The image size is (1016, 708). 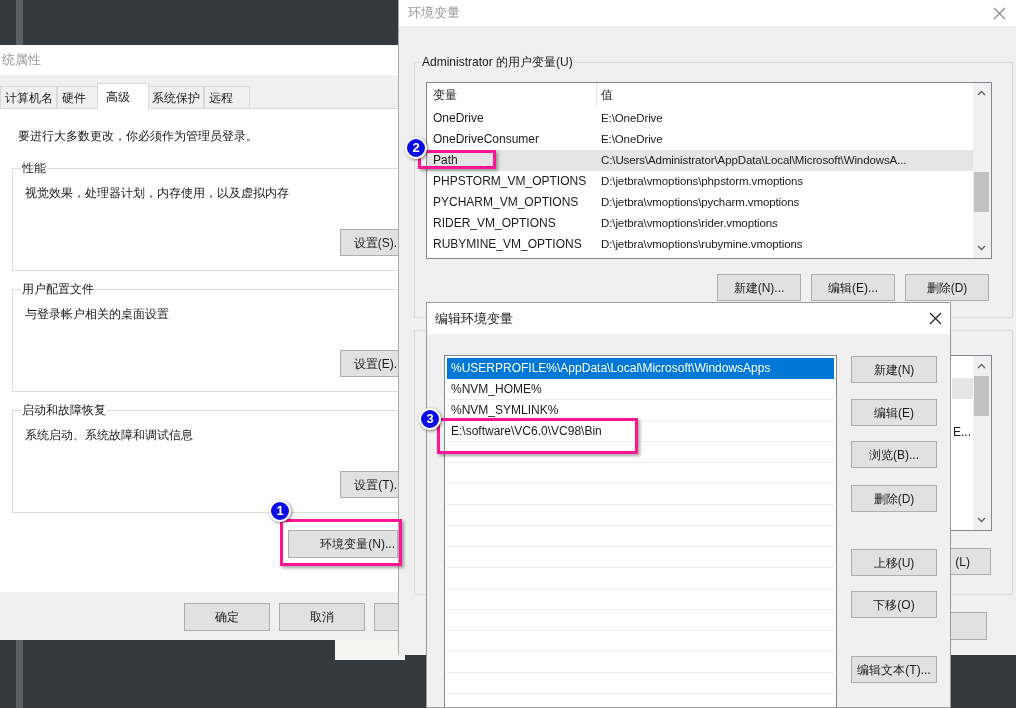 I want to click on variable-name: Path, so click(x=445, y=160).